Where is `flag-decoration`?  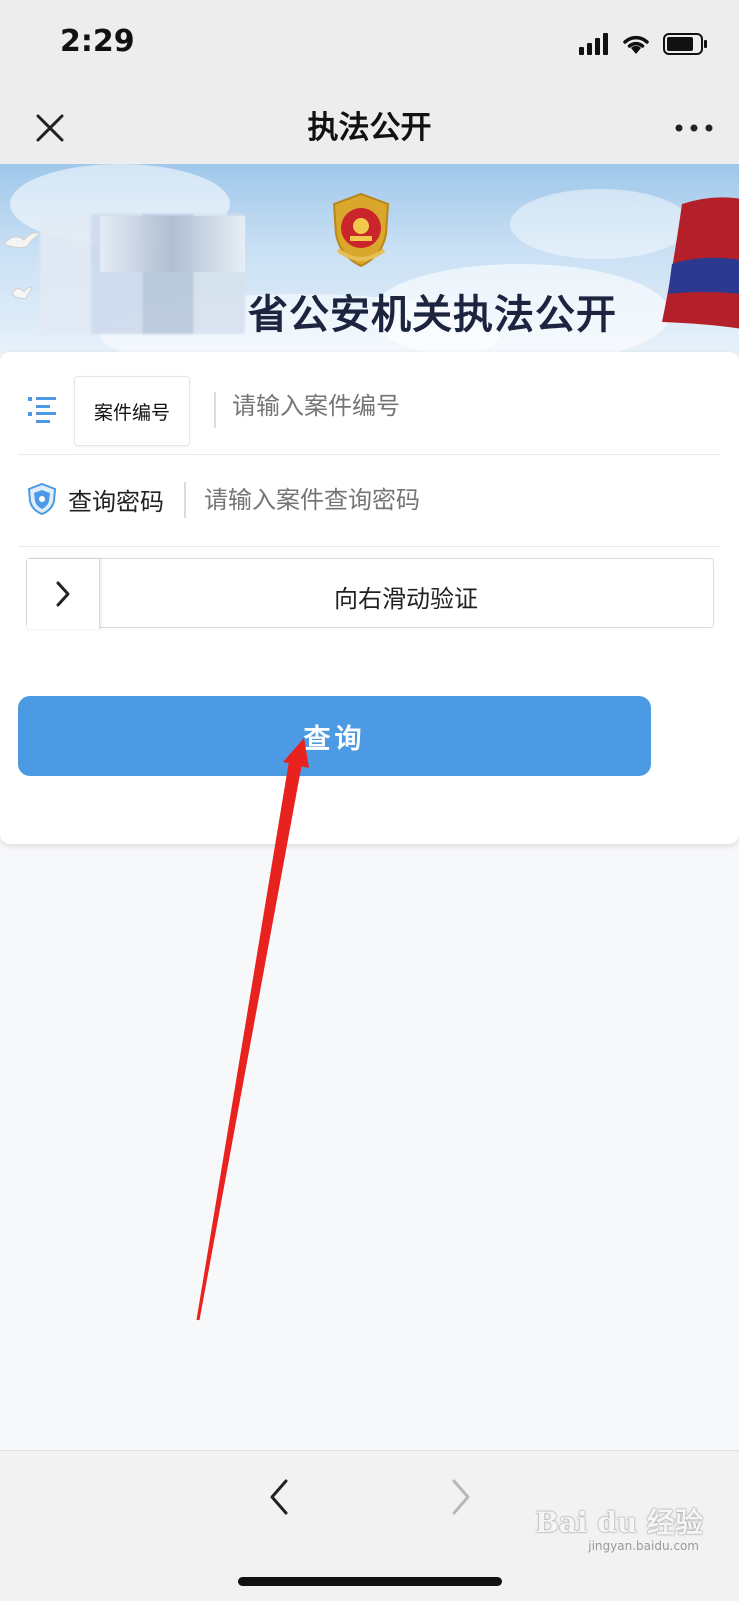 flag-decoration is located at coordinates (700, 263).